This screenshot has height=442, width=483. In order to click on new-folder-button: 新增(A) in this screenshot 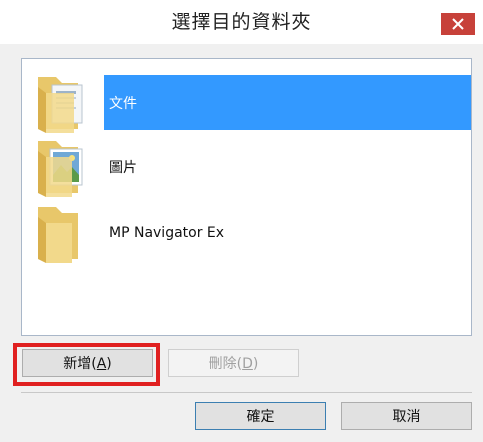, I will do `click(87, 363)`.